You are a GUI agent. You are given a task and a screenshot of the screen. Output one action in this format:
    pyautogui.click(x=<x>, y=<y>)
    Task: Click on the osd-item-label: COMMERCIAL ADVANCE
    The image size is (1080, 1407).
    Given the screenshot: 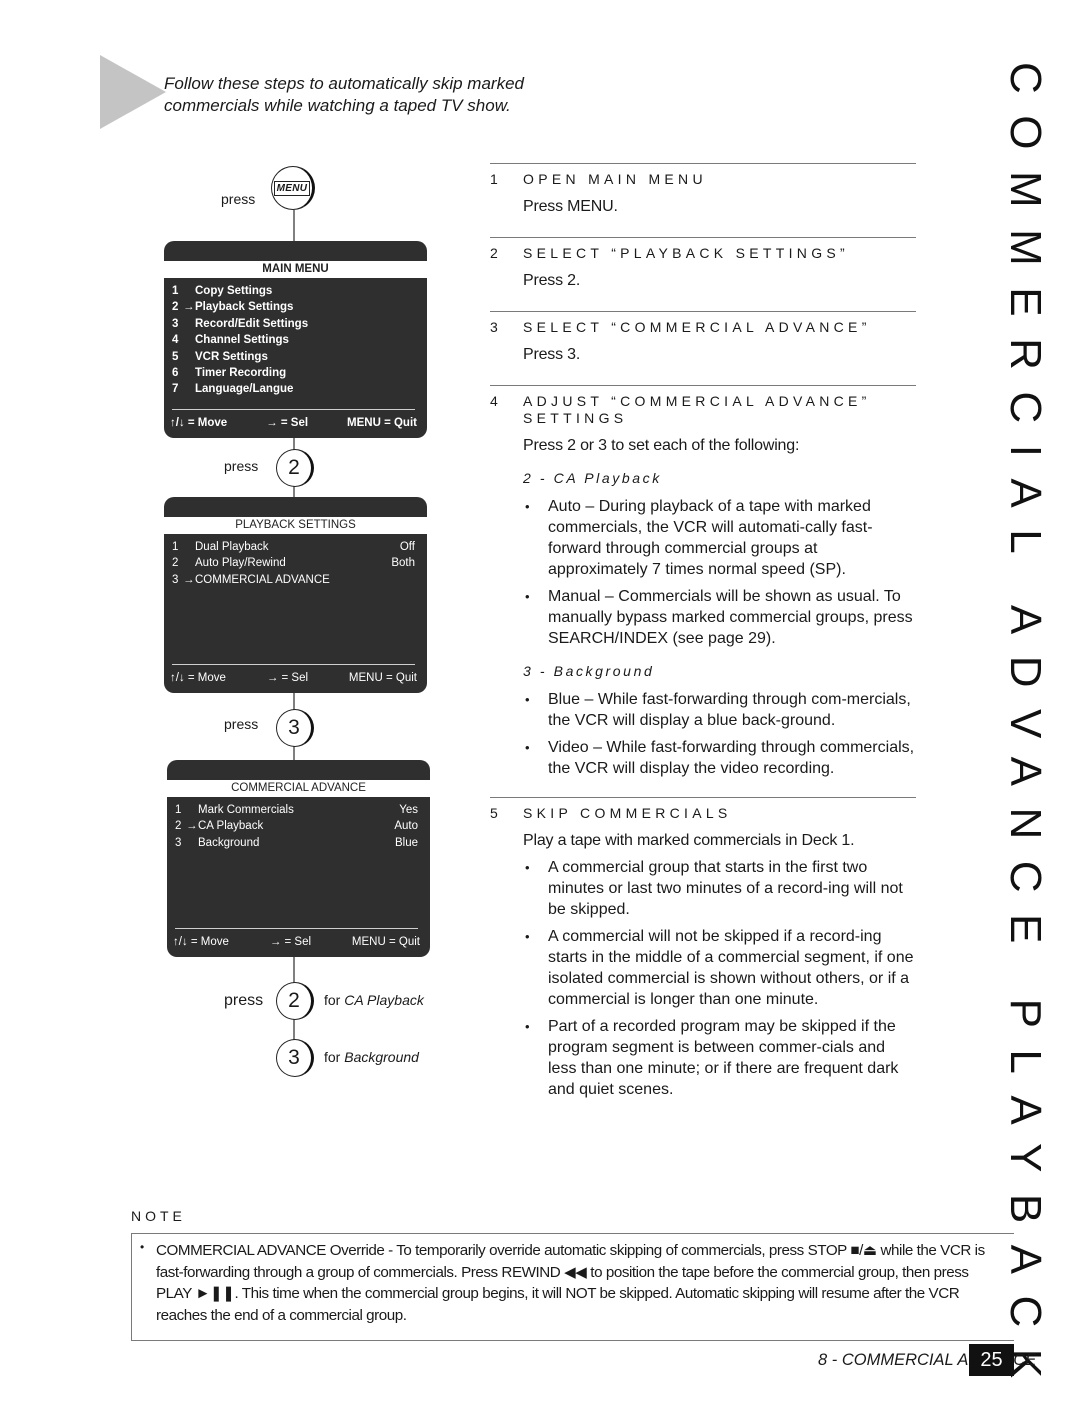 What is the action you would take?
    pyautogui.click(x=262, y=579)
    